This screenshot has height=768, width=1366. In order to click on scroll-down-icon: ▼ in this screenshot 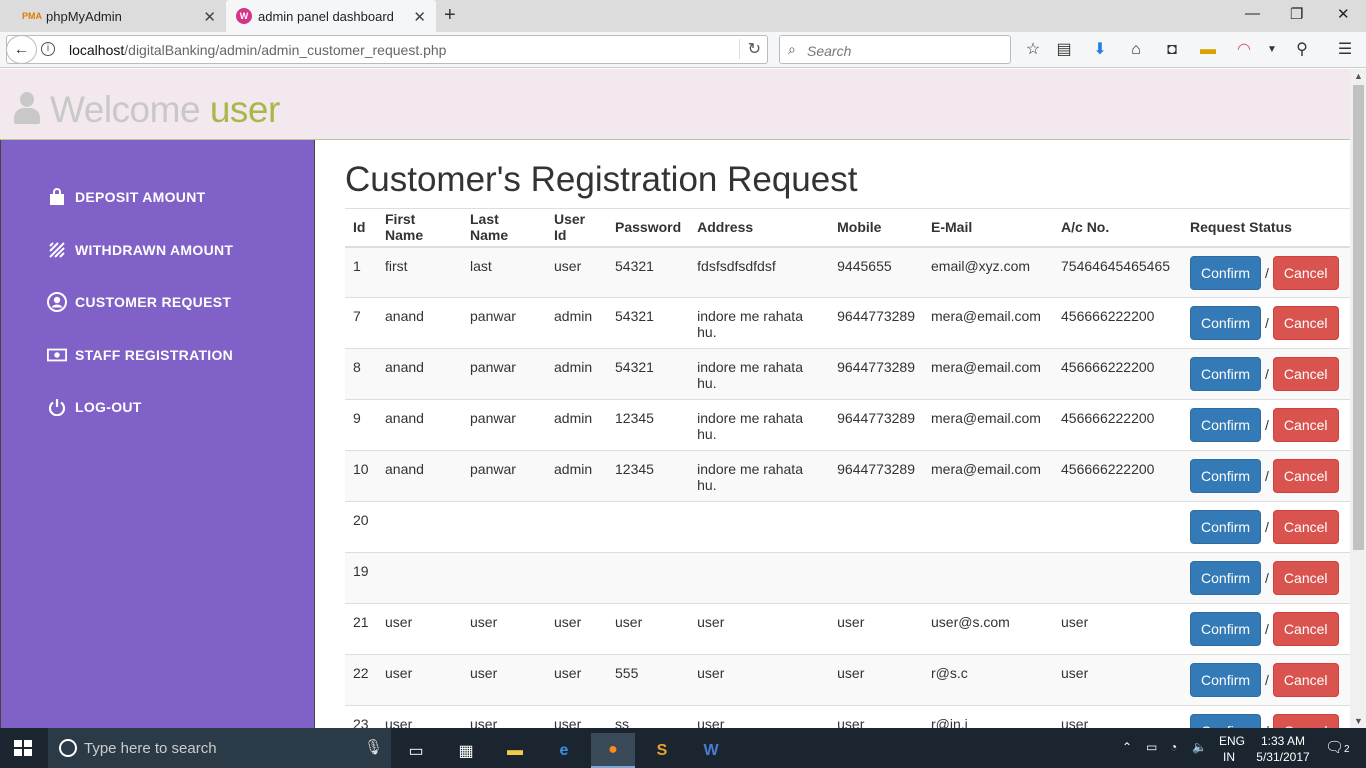, I will do `click(1358, 721)`.